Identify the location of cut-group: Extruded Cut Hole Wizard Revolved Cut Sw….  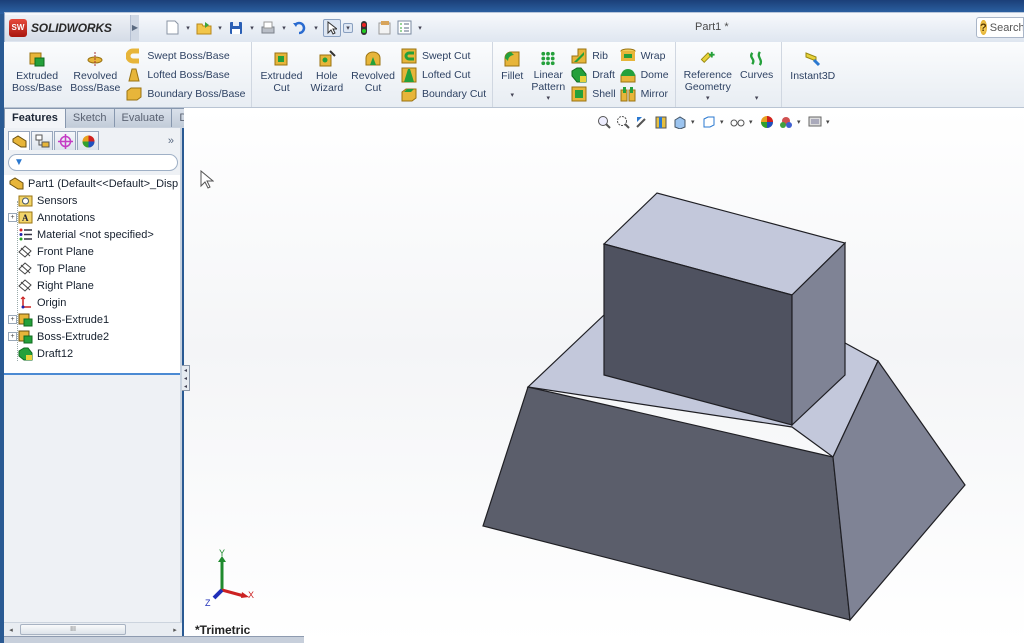
(373, 74).